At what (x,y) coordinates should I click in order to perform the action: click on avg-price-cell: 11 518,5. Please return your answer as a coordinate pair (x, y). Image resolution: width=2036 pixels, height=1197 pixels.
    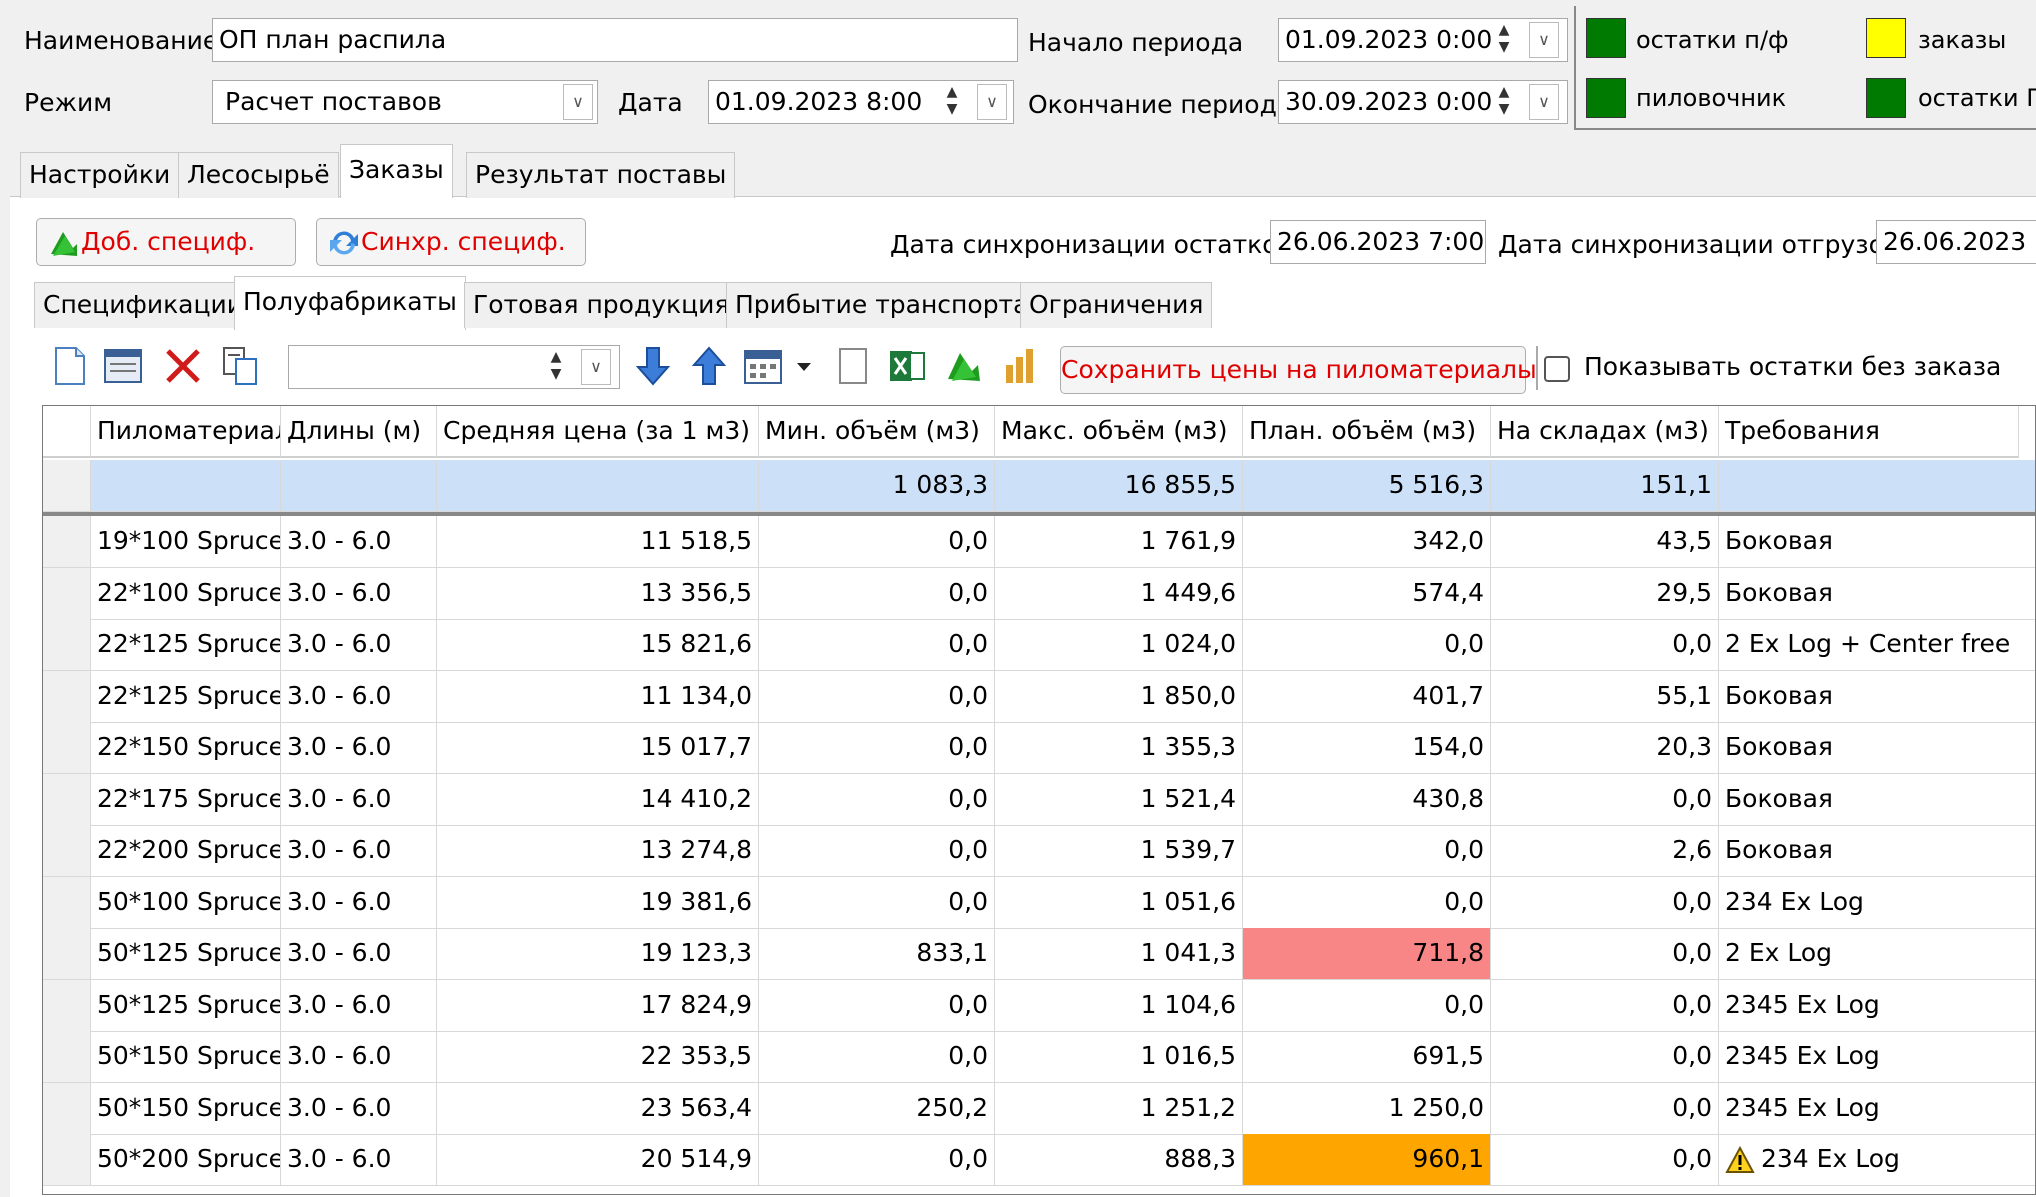
    Looking at the image, I should click on (598, 542).